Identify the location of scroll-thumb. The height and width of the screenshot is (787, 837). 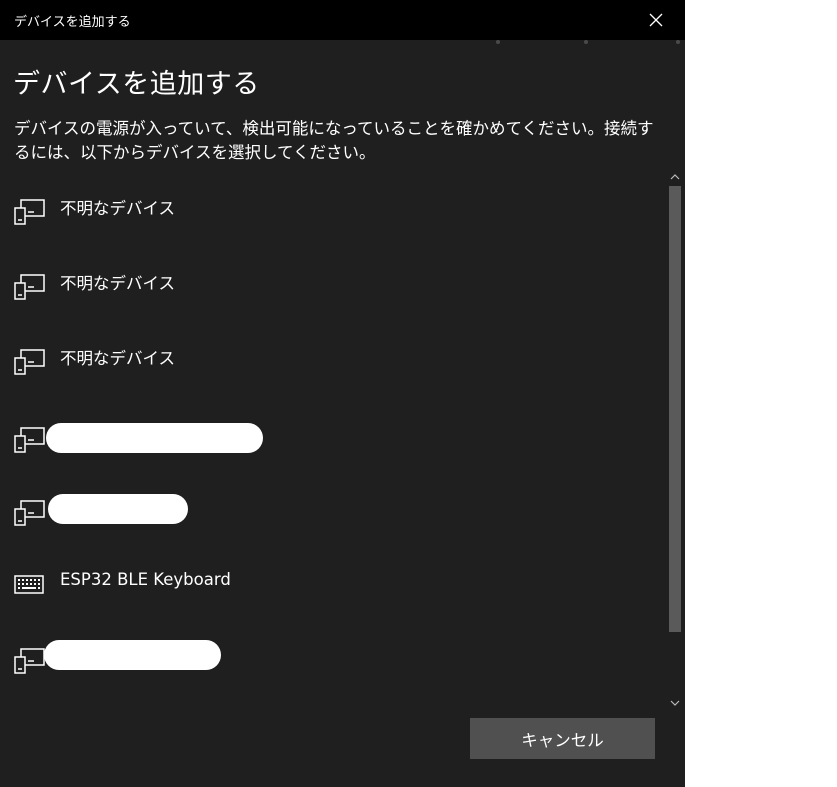
(675, 409).